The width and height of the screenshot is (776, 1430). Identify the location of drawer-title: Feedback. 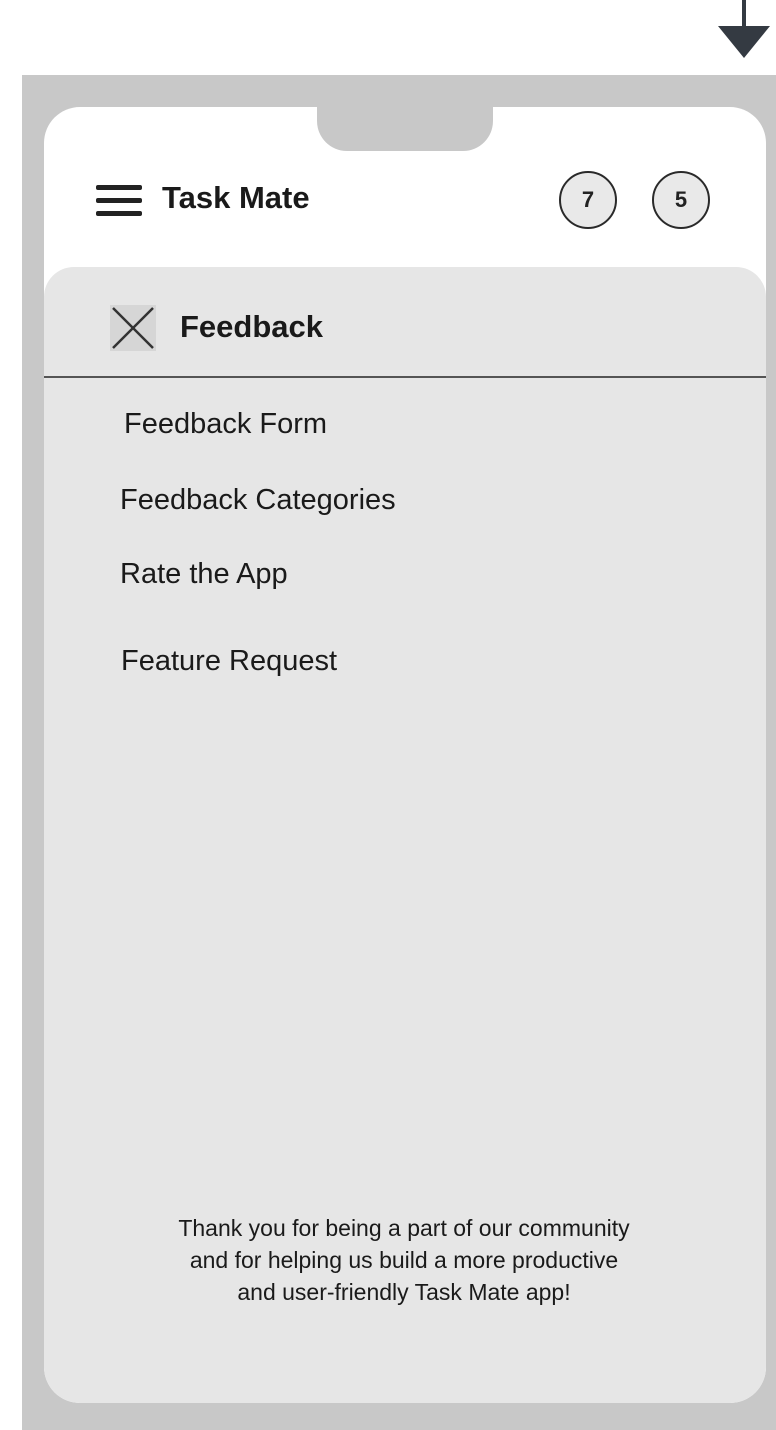
(252, 326).